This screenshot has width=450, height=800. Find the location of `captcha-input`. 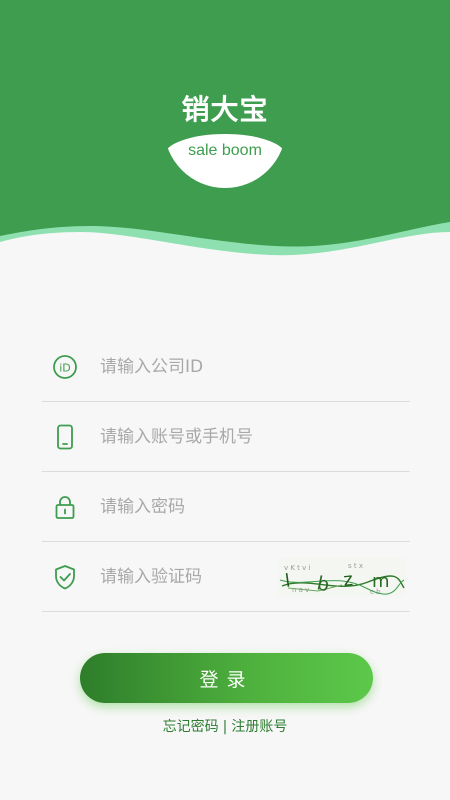

captcha-input is located at coordinates (185, 577).